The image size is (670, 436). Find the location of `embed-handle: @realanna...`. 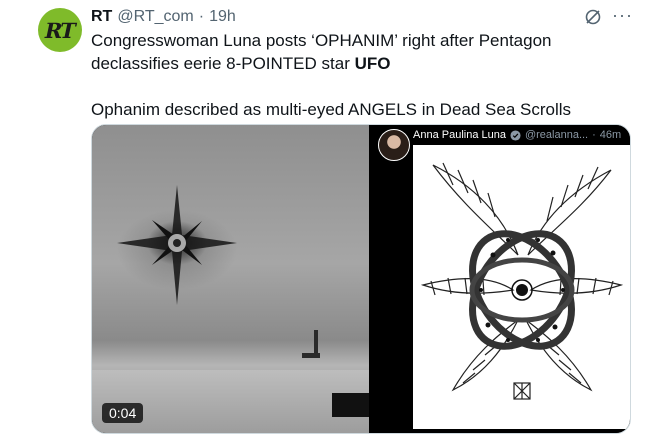

embed-handle: @realanna... is located at coordinates (556, 135).